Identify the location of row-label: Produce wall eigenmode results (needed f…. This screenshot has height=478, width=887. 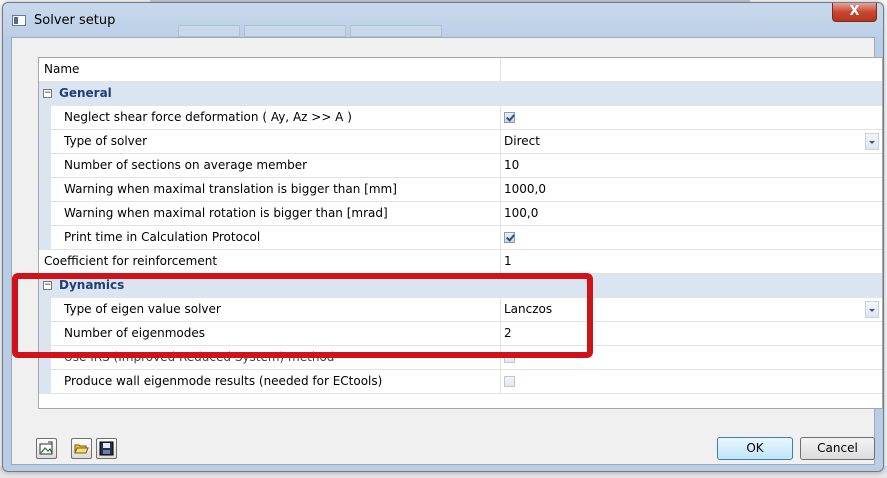
(270, 381).